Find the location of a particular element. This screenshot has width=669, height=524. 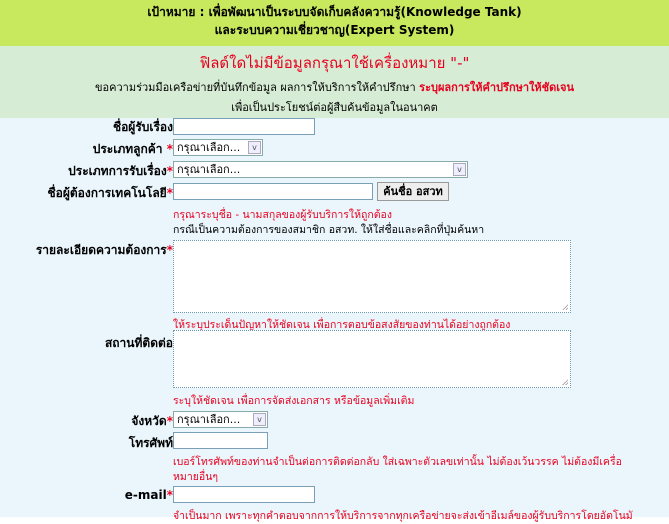

email-label-text: e-mail is located at coordinates (145, 495).